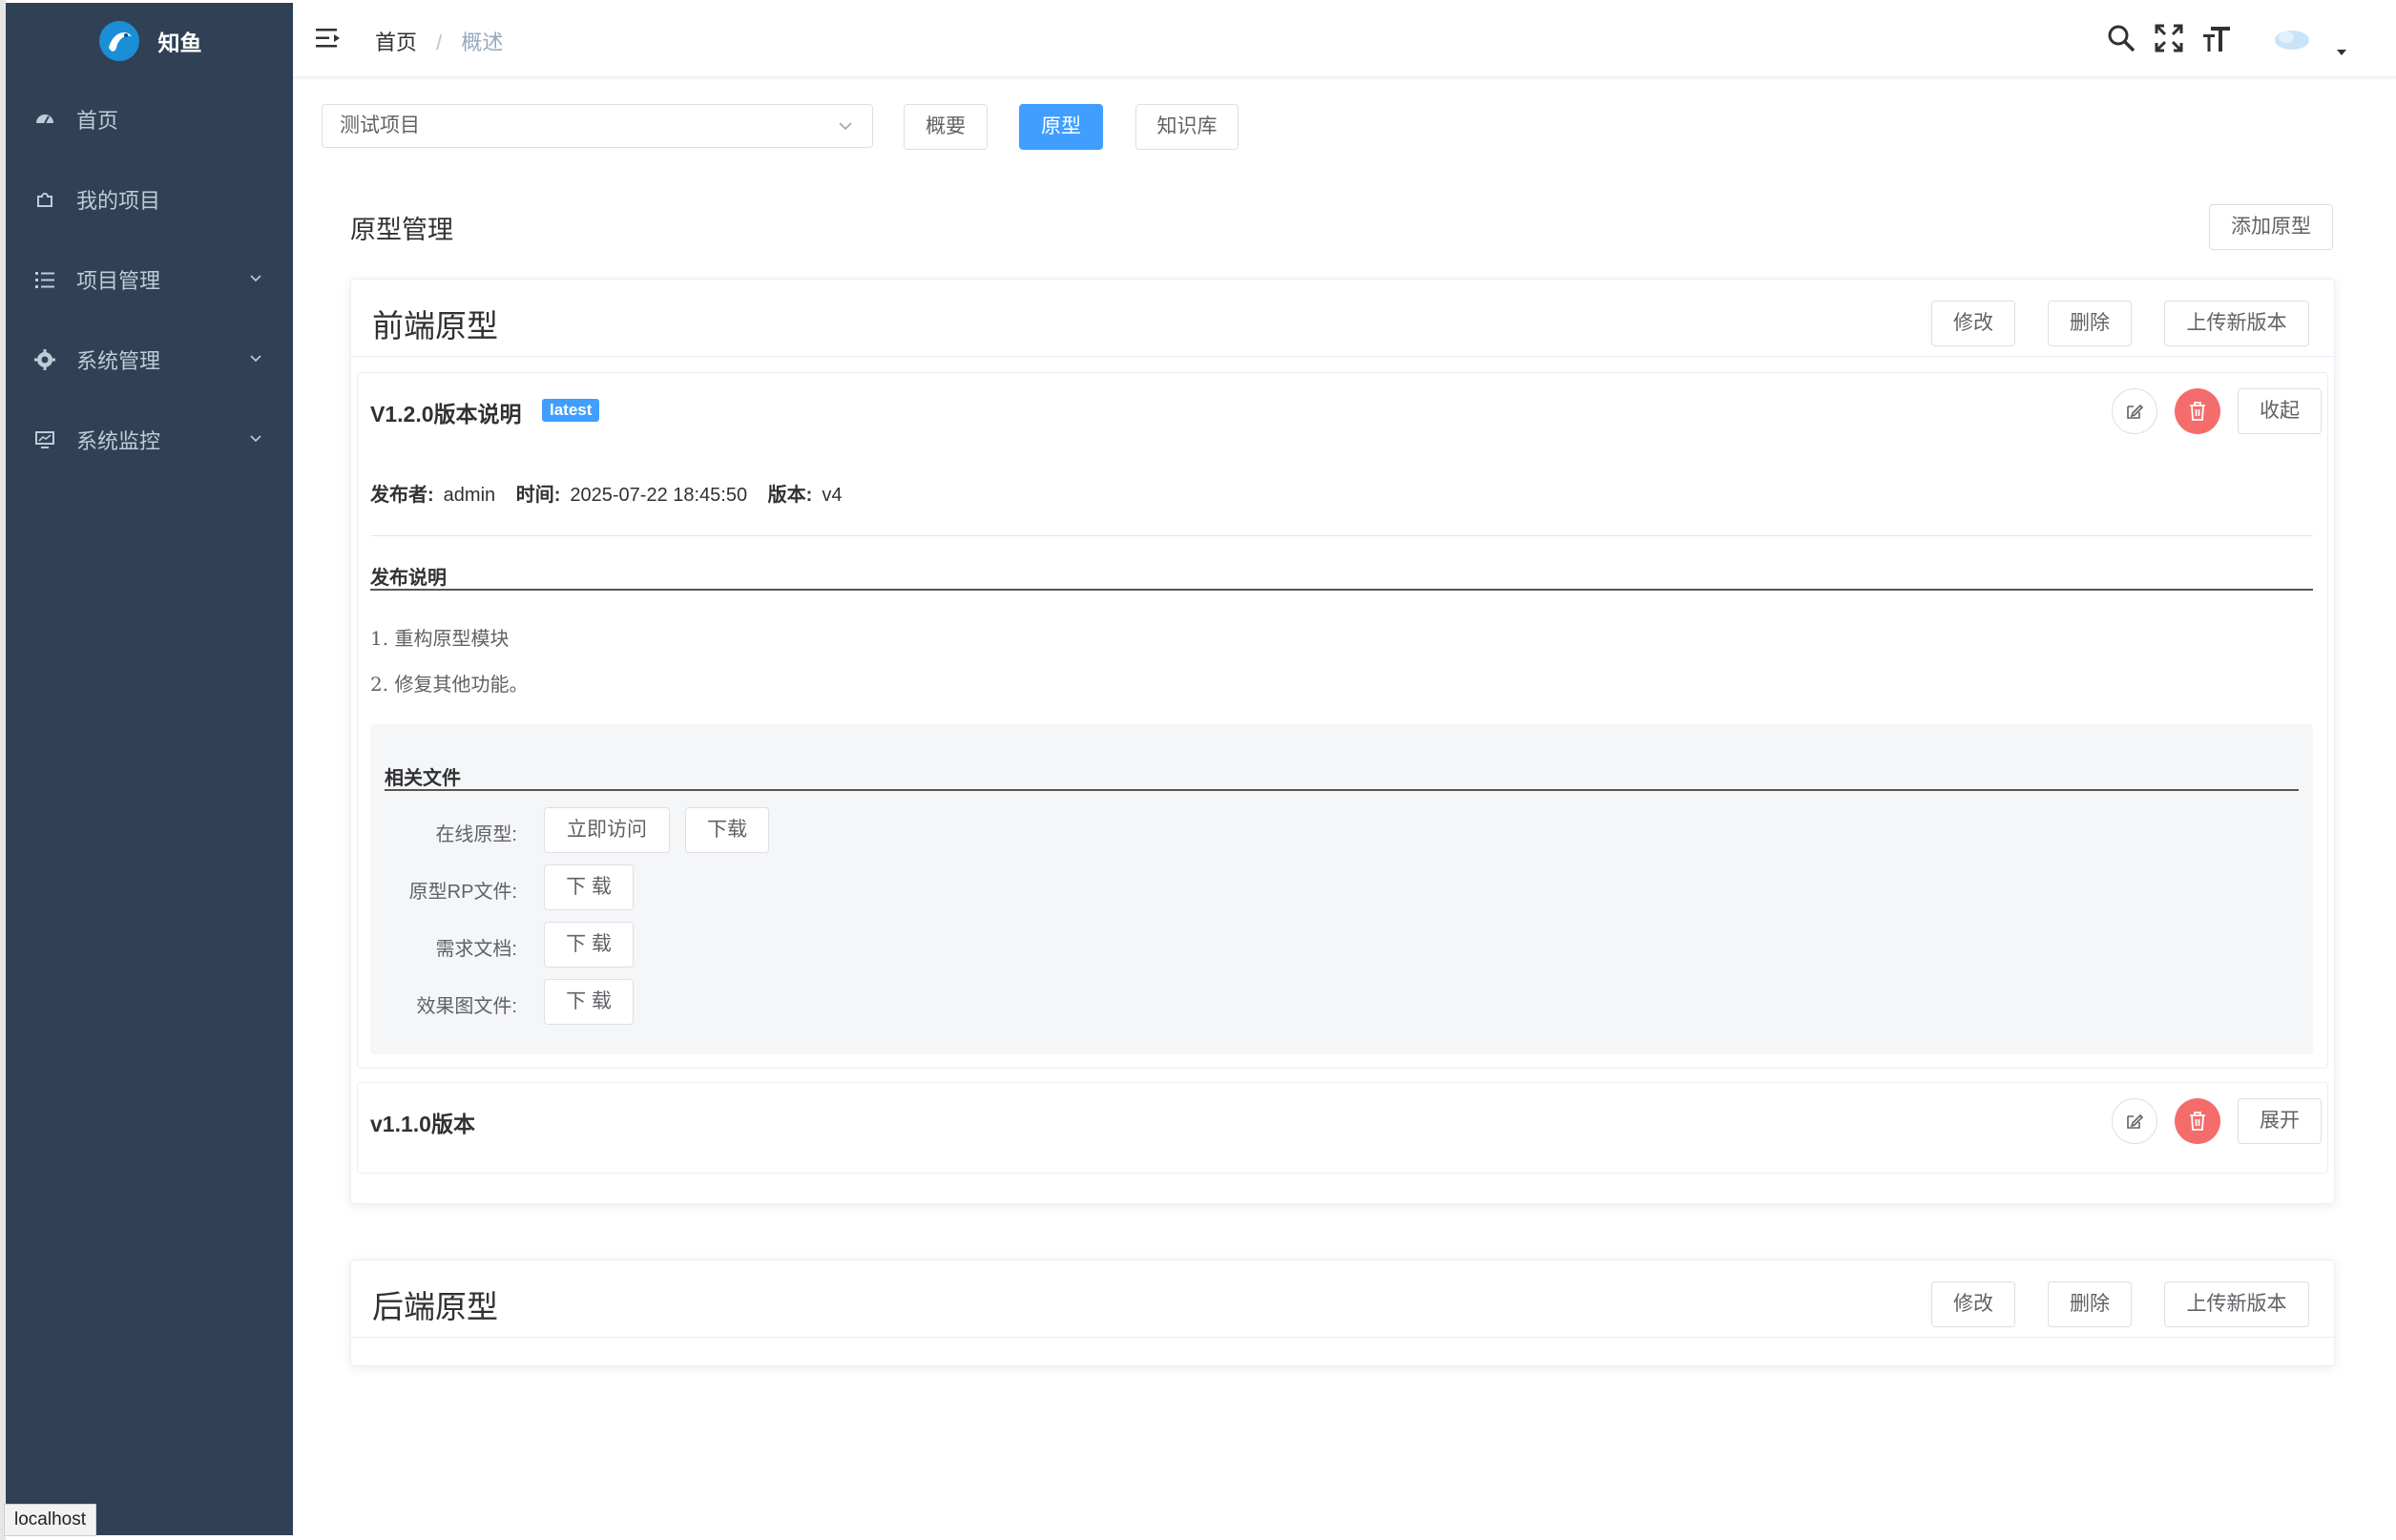 The image size is (2396, 1540). What do you see at coordinates (44, 279) in the screenshot?
I see `list-icon` at bounding box center [44, 279].